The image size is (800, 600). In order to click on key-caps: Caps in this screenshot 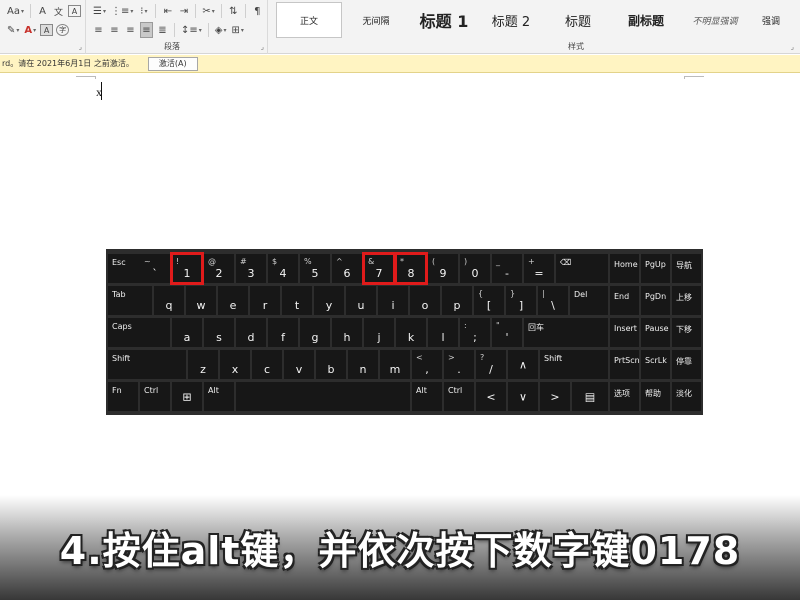, I will do `click(139, 332)`.